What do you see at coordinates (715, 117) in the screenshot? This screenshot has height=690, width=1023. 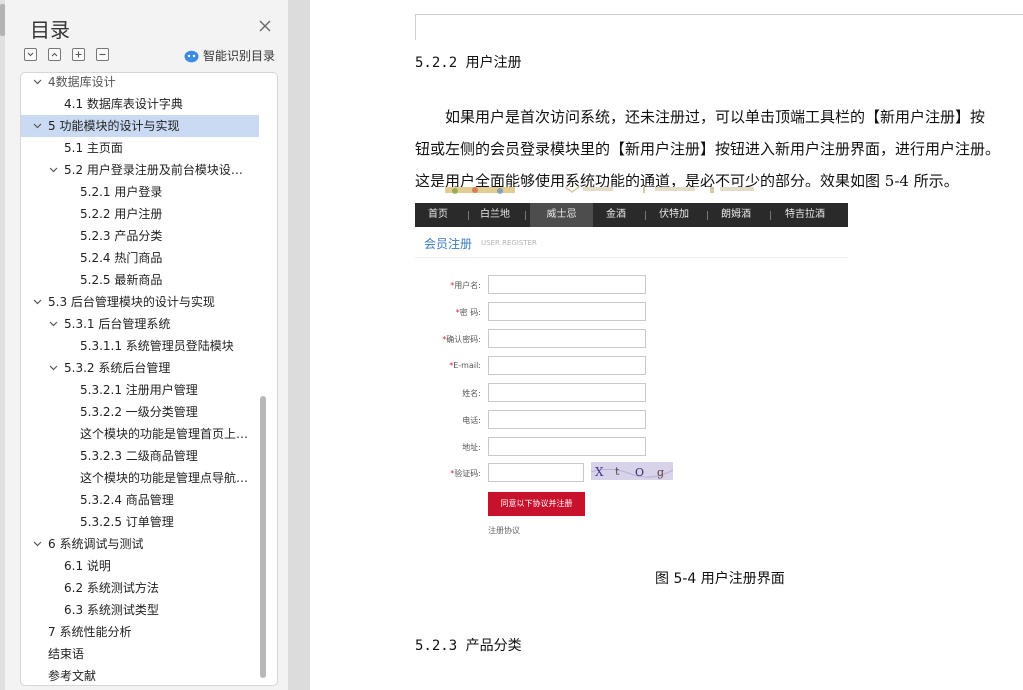 I see `paragraph-line: 如果用户是首次访问系统，还未注册过，可以单击顶端工具栏的【新用户注册】按` at bounding box center [715, 117].